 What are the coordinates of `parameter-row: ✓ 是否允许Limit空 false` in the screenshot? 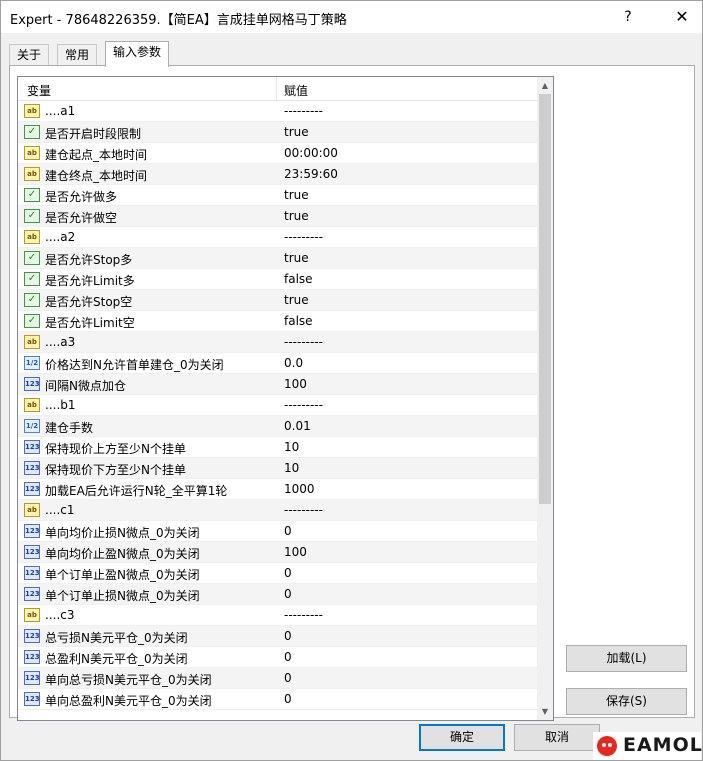 It's located at (277, 321).